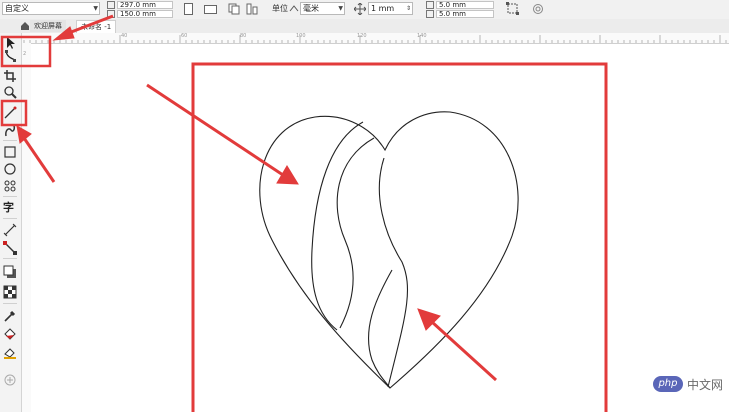  Describe the element at coordinates (14, 113) in the screenshot. I see `freehand-tool-highlight-box` at that location.